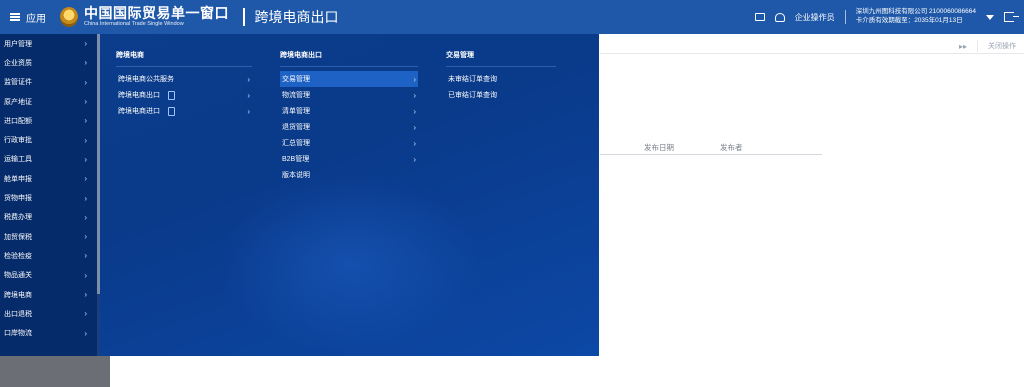 The height and width of the screenshot is (387, 1024). What do you see at coordinates (184, 111) in the screenshot?
I see `menu-item-import: 跨境电商进口 ›` at bounding box center [184, 111].